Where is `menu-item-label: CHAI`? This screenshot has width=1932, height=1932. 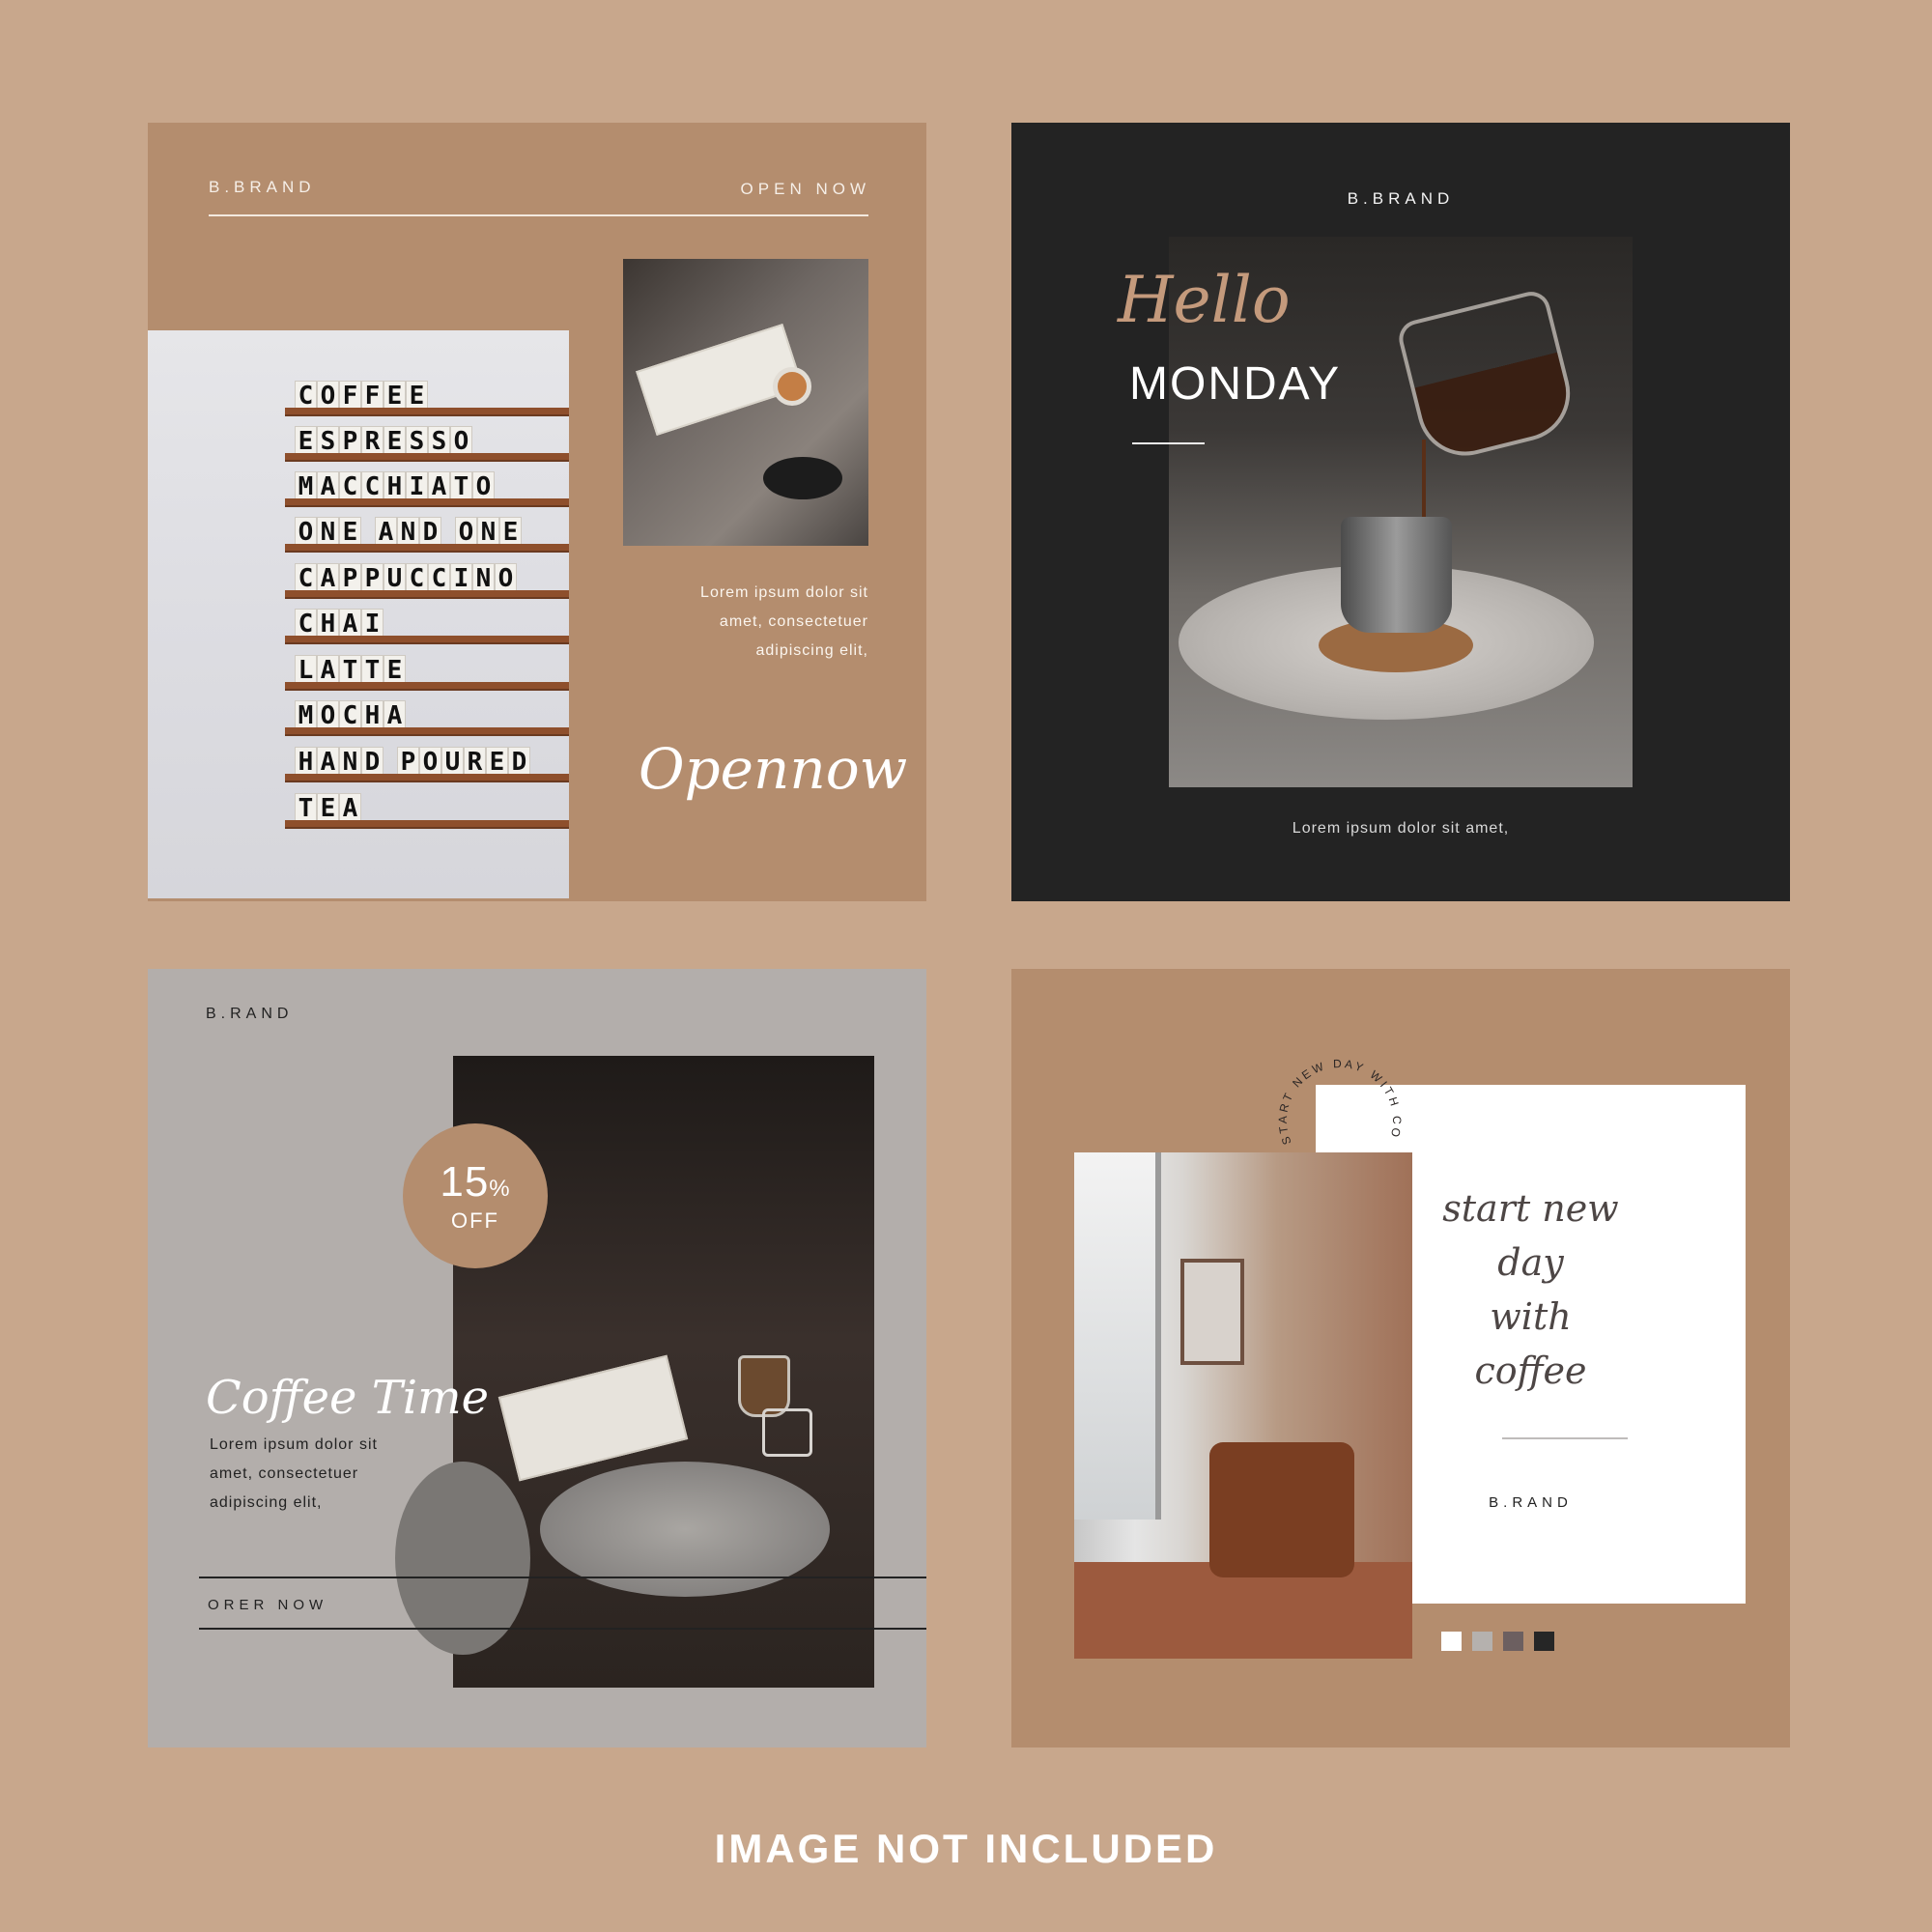
menu-item-label: CHAI is located at coordinates (339, 624).